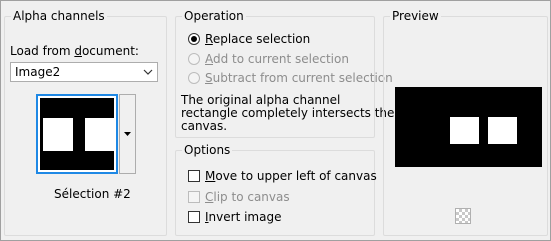  Describe the element at coordinates (194, 78) in the screenshot. I see `subtract-selection-radio` at that location.